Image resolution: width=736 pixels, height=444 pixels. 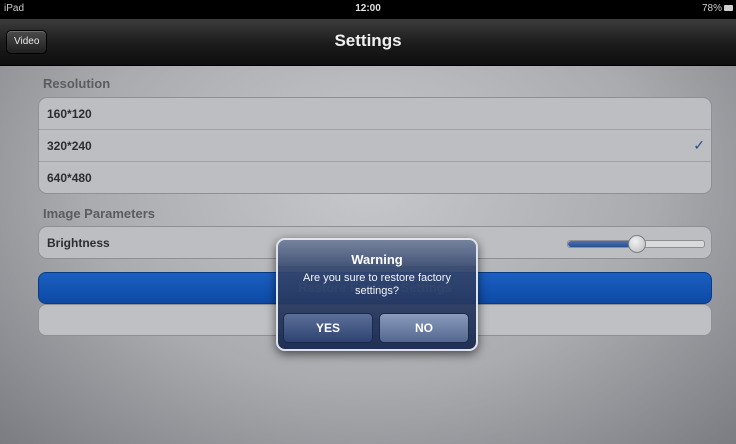 What do you see at coordinates (69, 146) in the screenshot?
I see `resolution-option-label: 320*240` at bounding box center [69, 146].